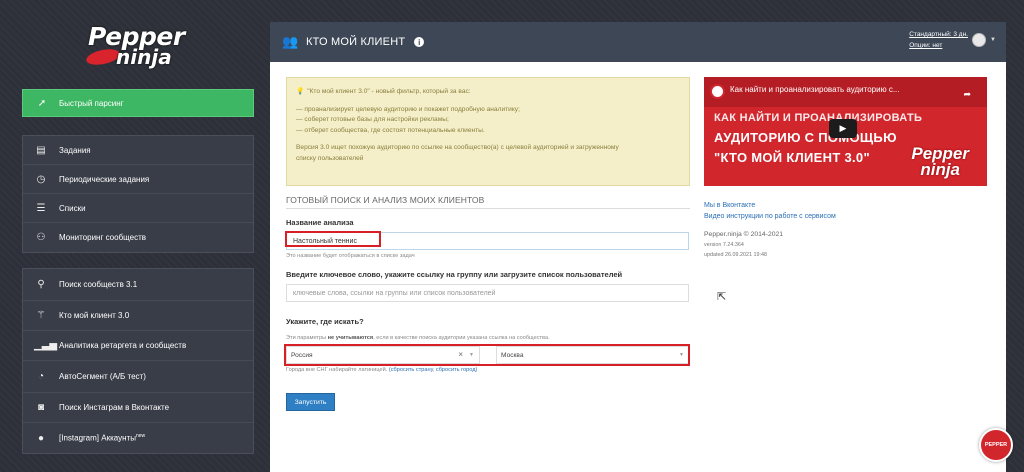 This screenshot has width=1024, height=472. I want to click on avatar, so click(979, 40).